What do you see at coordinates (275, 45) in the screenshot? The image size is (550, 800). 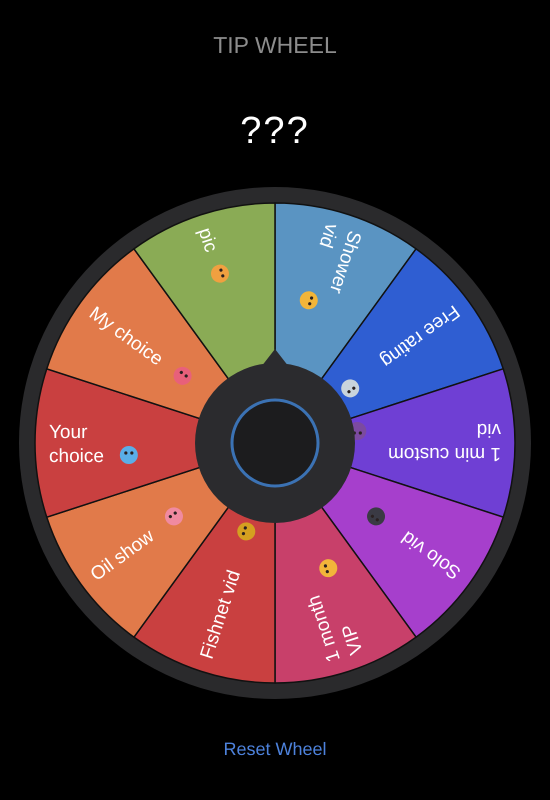 I see `wheel-title: TIP WHEEL` at bounding box center [275, 45].